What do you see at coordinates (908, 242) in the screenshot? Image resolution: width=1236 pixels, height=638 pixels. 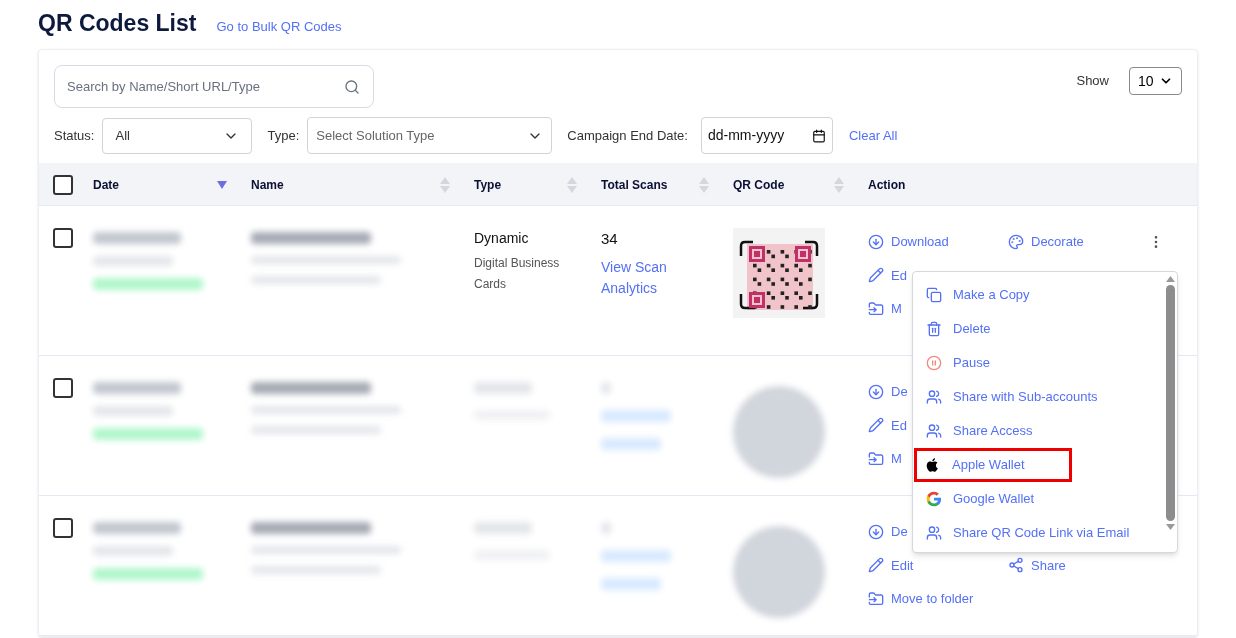 I see `action-link: Download` at bounding box center [908, 242].